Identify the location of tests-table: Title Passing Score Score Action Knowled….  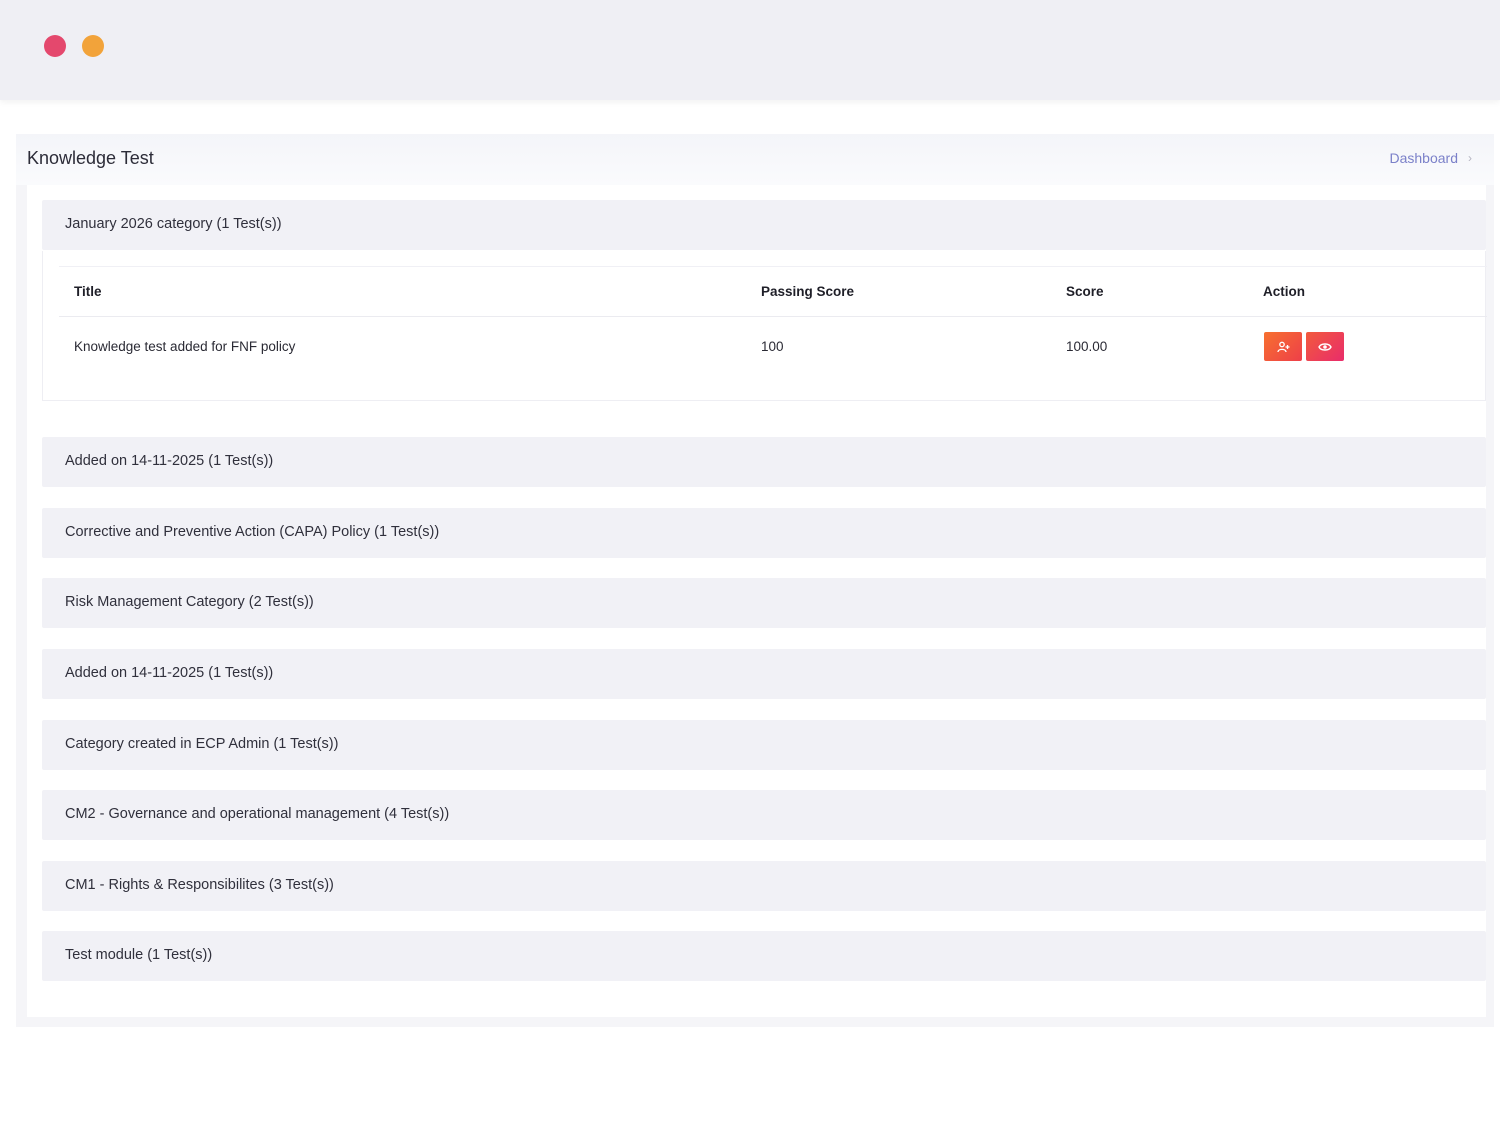
(773, 322).